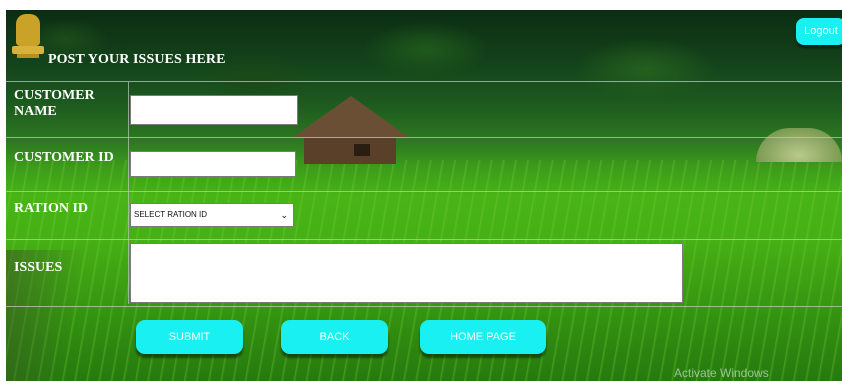 This screenshot has height=381, width=842. I want to click on issues-label: ISSUES, so click(38, 267).